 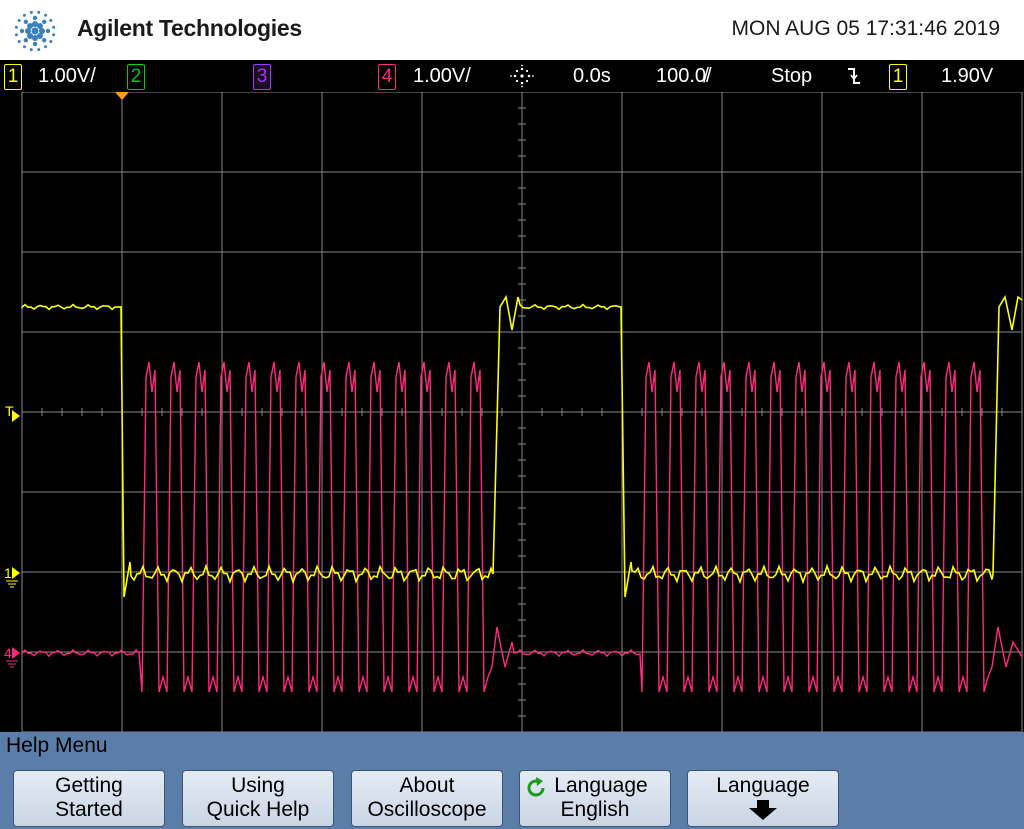 What do you see at coordinates (595, 809) in the screenshot?
I see `softkey-label: English` at bounding box center [595, 809].